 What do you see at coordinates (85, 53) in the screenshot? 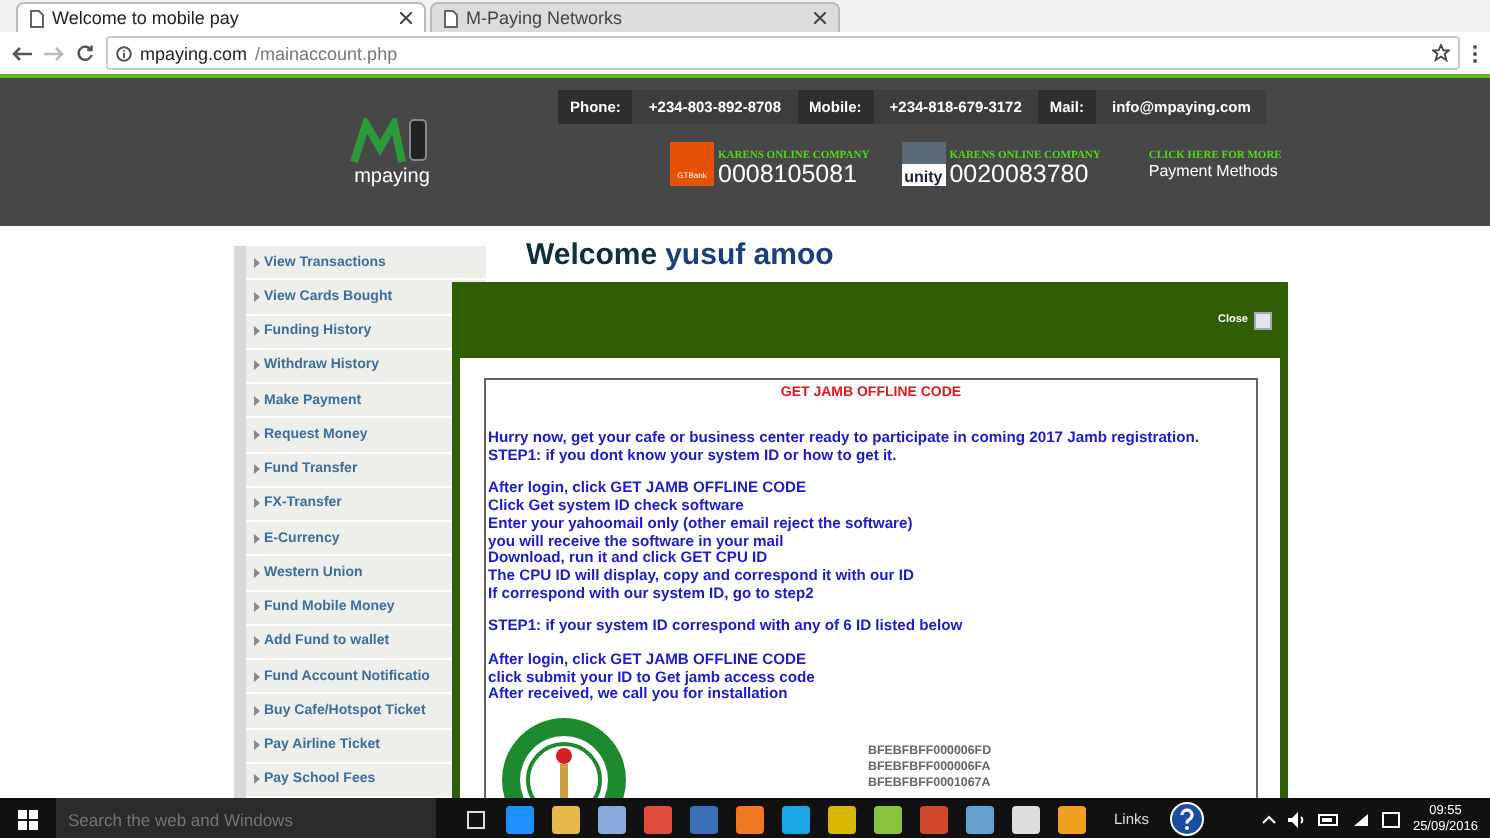
I see `reload-icon` at bounding box center [85, 53].